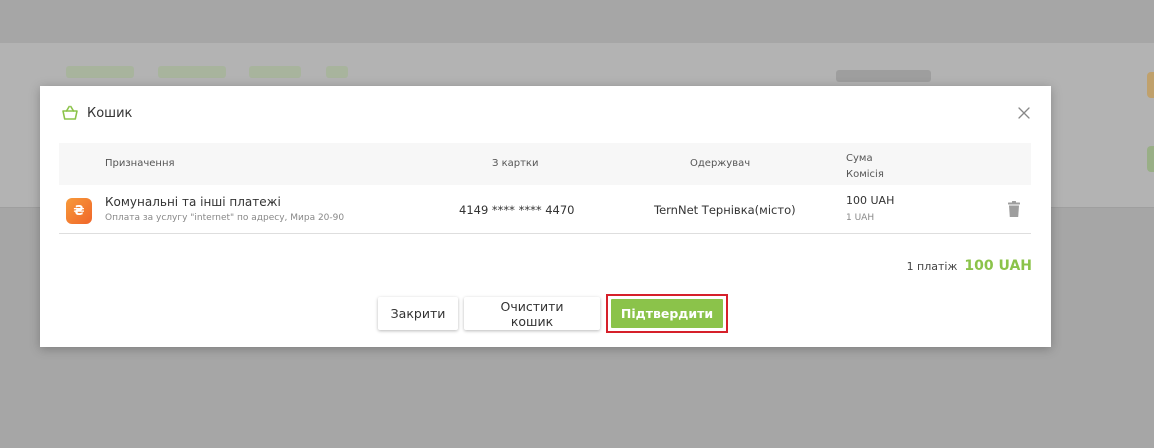  Describe the element at coordinates (860, 218) in the screenshot. I see `payment-fee: 1 UAH` at that location.